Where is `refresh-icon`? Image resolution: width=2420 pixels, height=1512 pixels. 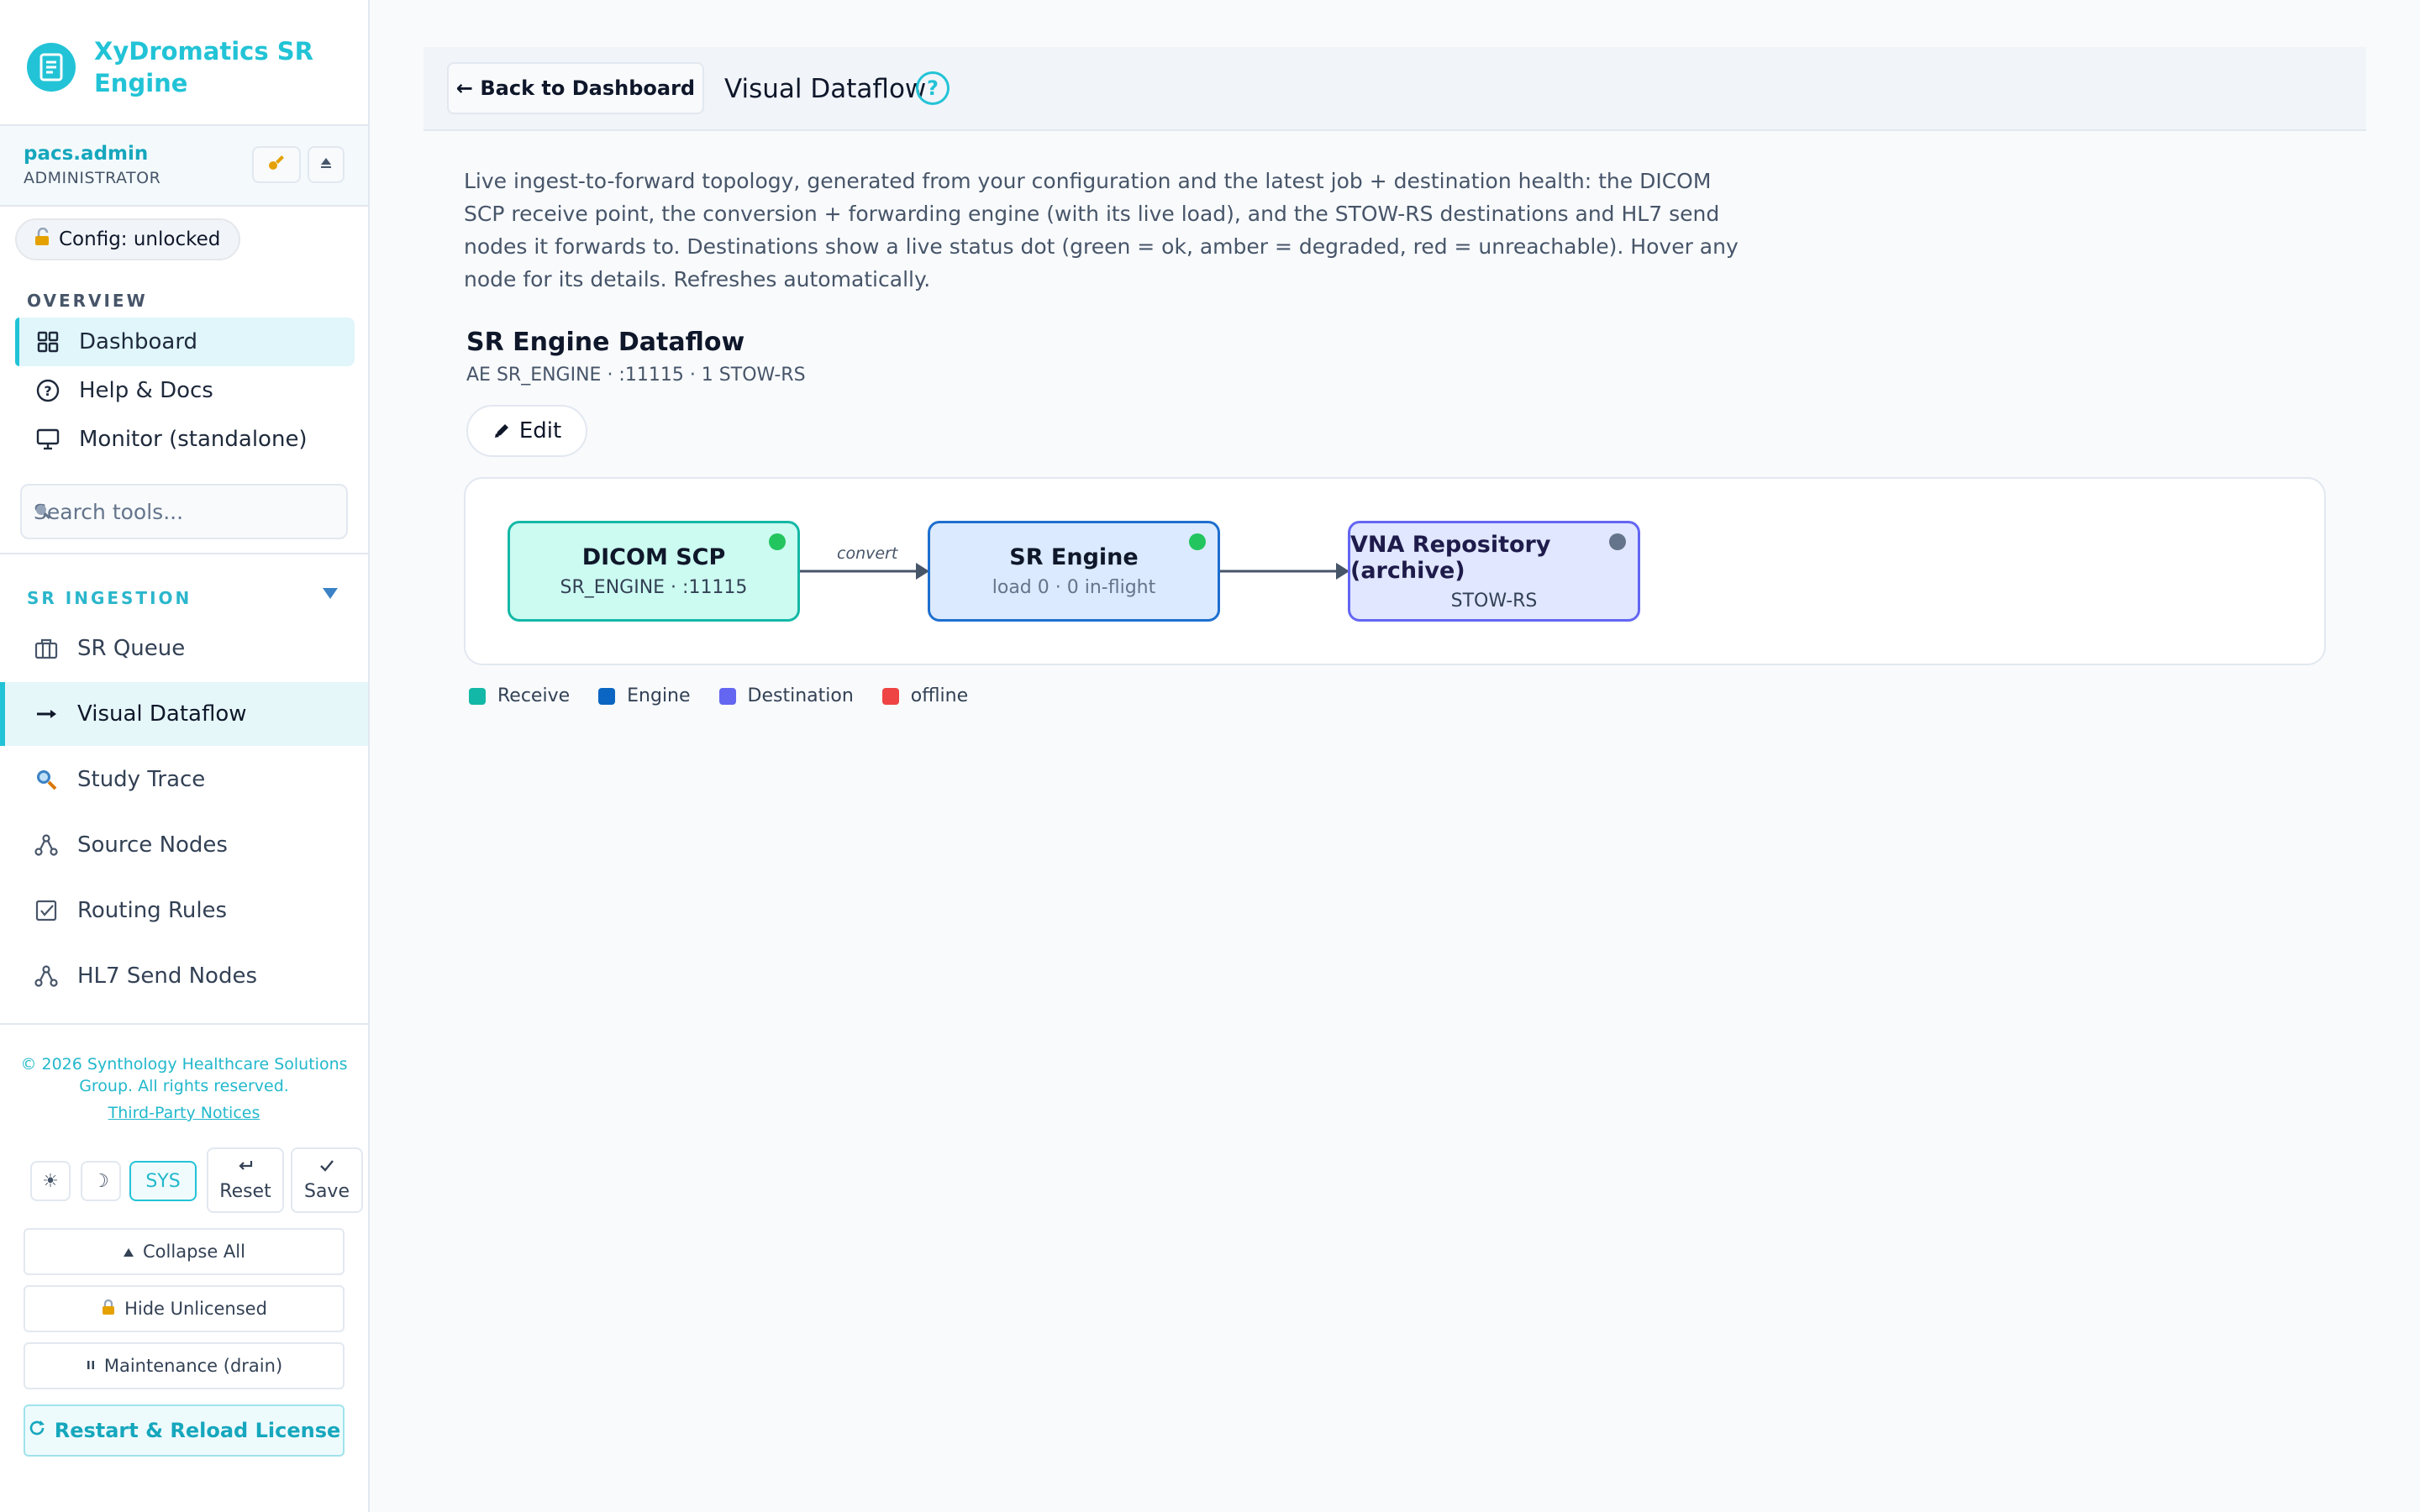
refresh-icon is located at coordinates (37, 1430).